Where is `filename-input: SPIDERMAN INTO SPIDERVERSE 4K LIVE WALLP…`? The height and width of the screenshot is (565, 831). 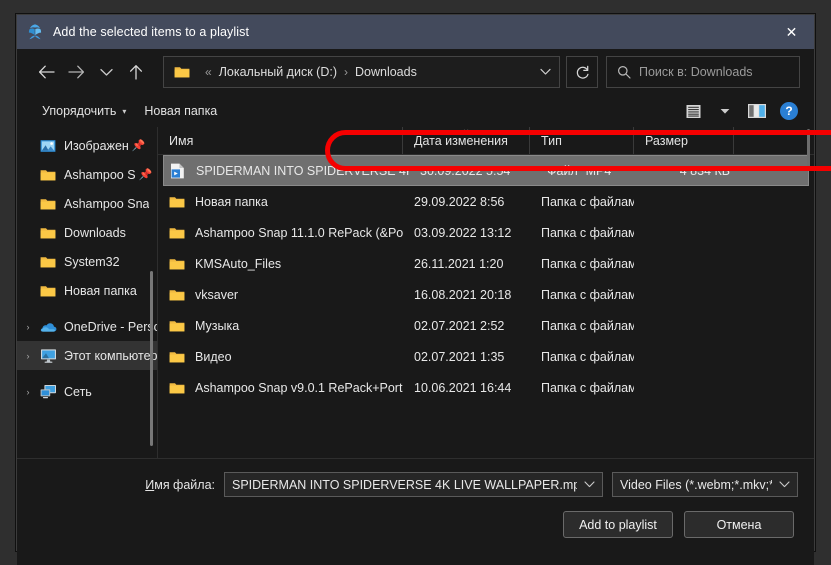
filename-input: SPIDERMAN INTO SPIDERVERSE 4K LIVE WALLP… is located at coordinates (401, 485).